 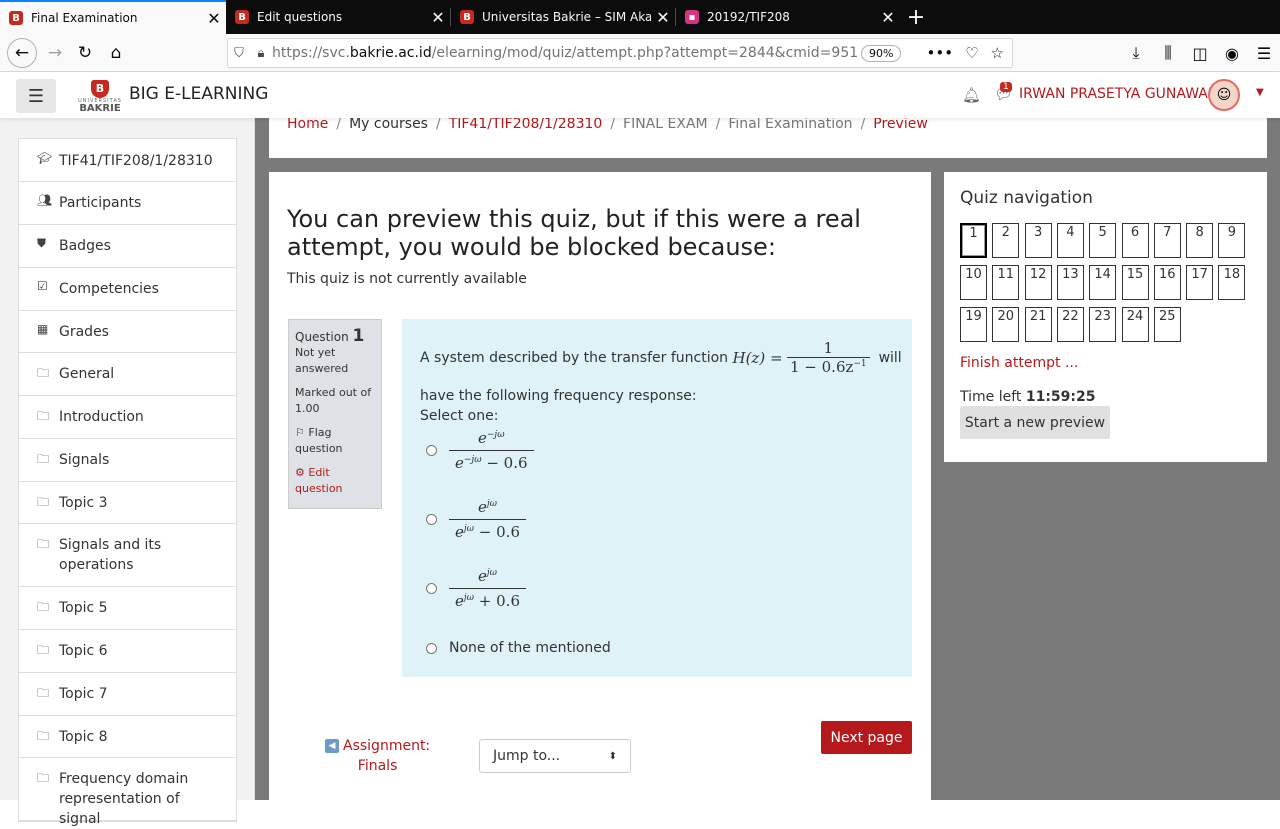 I want to click on drawer-item-badges: ⛊ Badges, so click(x=127, y=246).